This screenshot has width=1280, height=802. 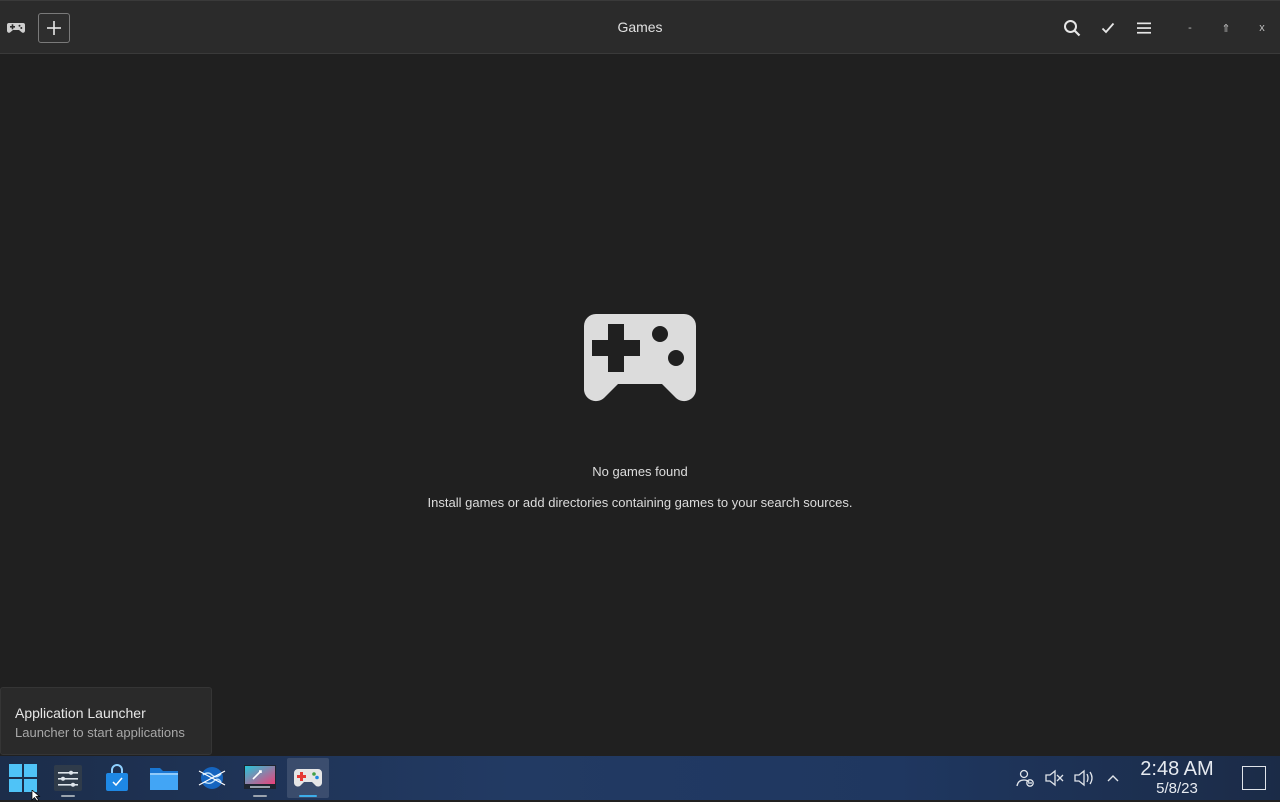 I want to click on chevron-up-icon, so click(x=1113, y=778).